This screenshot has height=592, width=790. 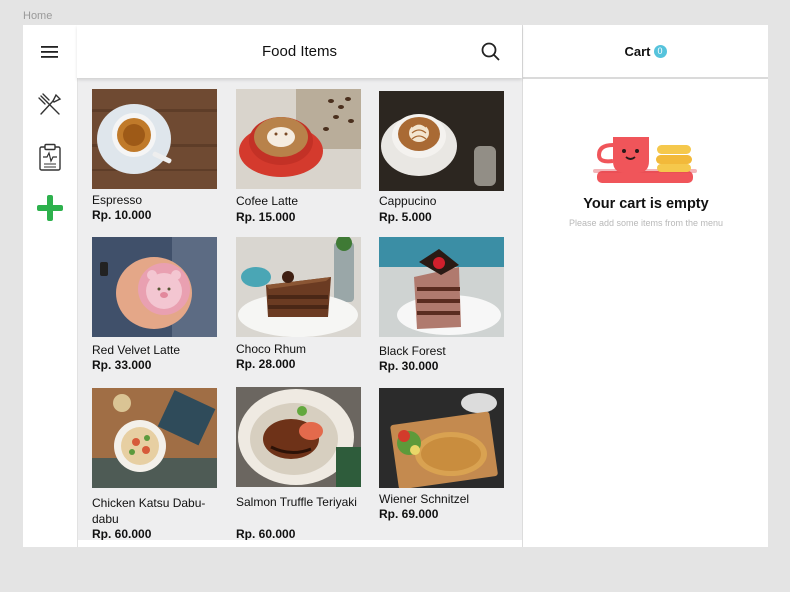 What do you see at coordinates (408, 201) in the screenshot?
I see `food-name: Cappucino` at bounding box center [408, 201].